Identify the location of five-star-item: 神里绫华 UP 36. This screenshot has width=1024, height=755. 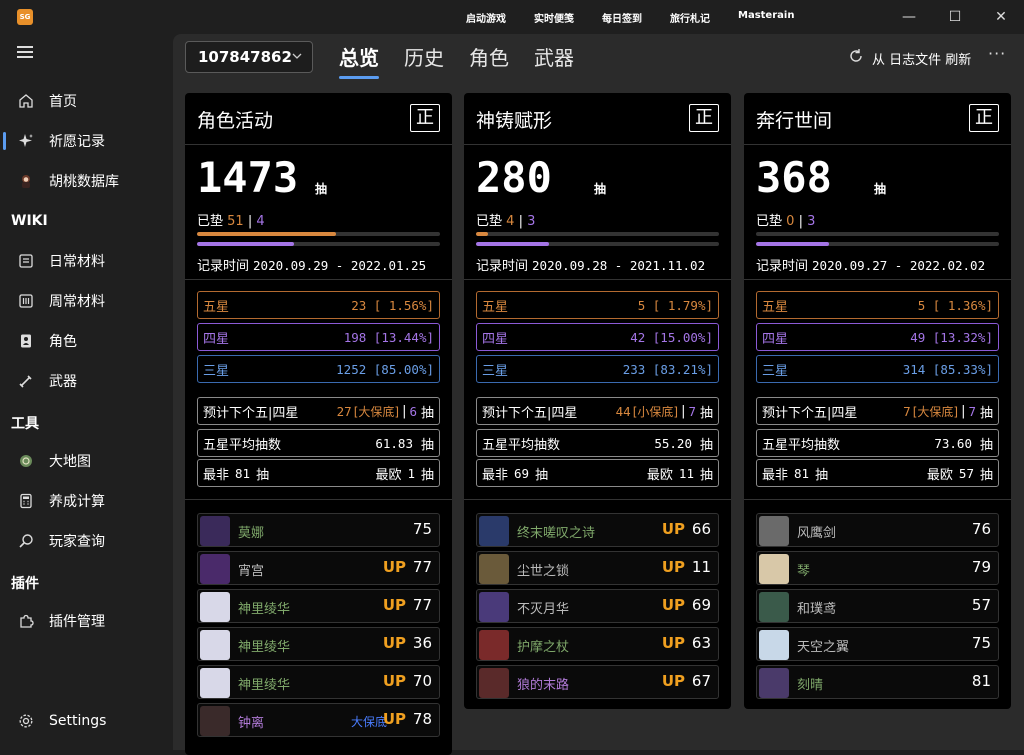
(318, 644).